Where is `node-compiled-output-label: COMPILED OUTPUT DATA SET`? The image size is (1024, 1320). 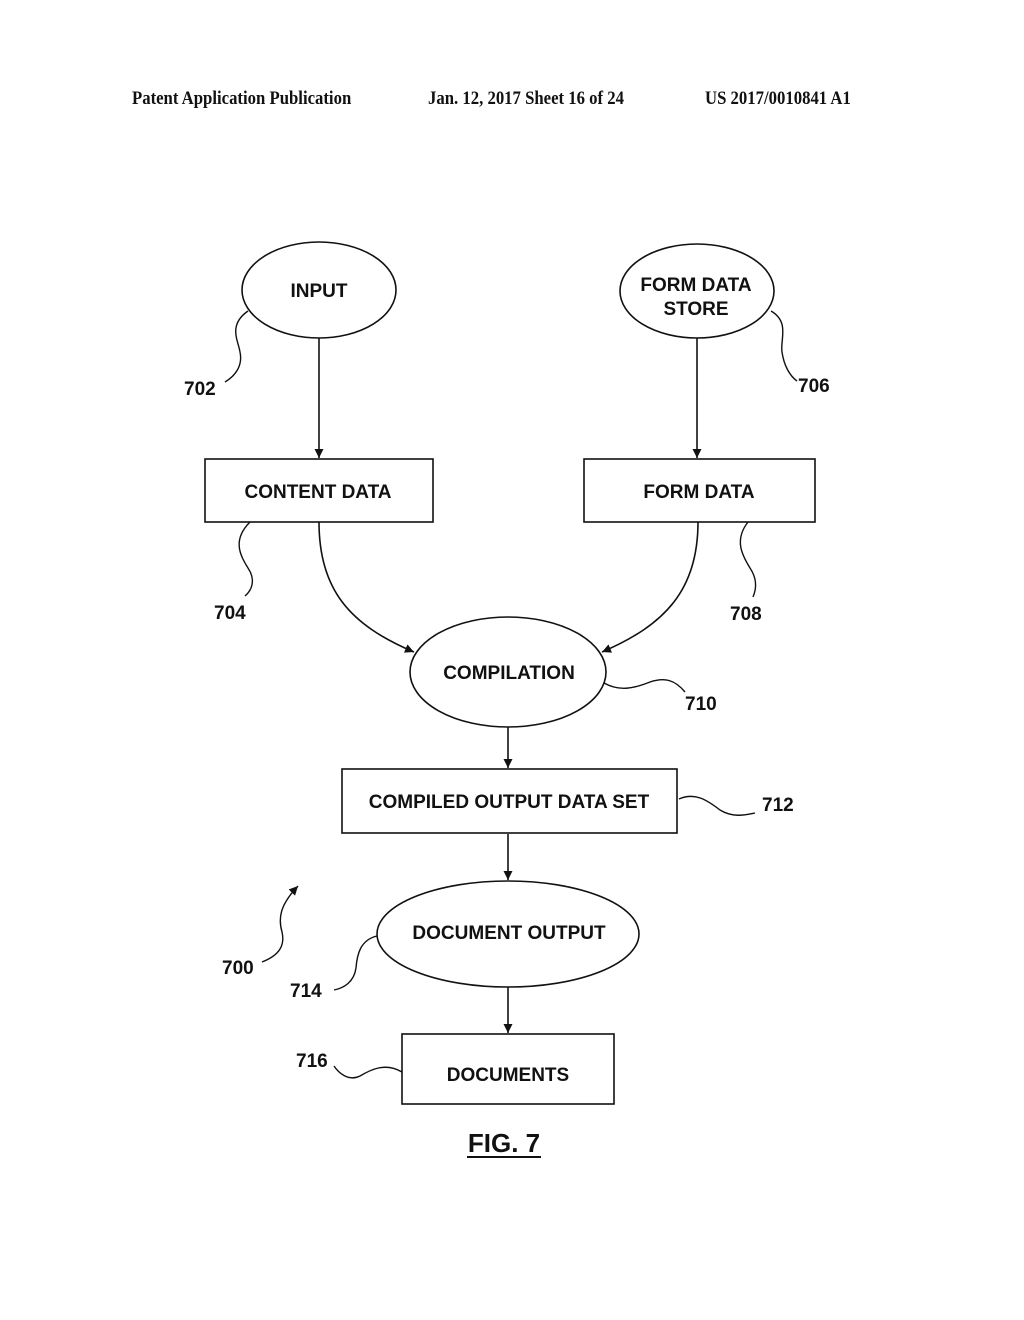
node-compiled-output-label: COMPILED OUTPUT DATA SET is located at coordinates (509, 802).